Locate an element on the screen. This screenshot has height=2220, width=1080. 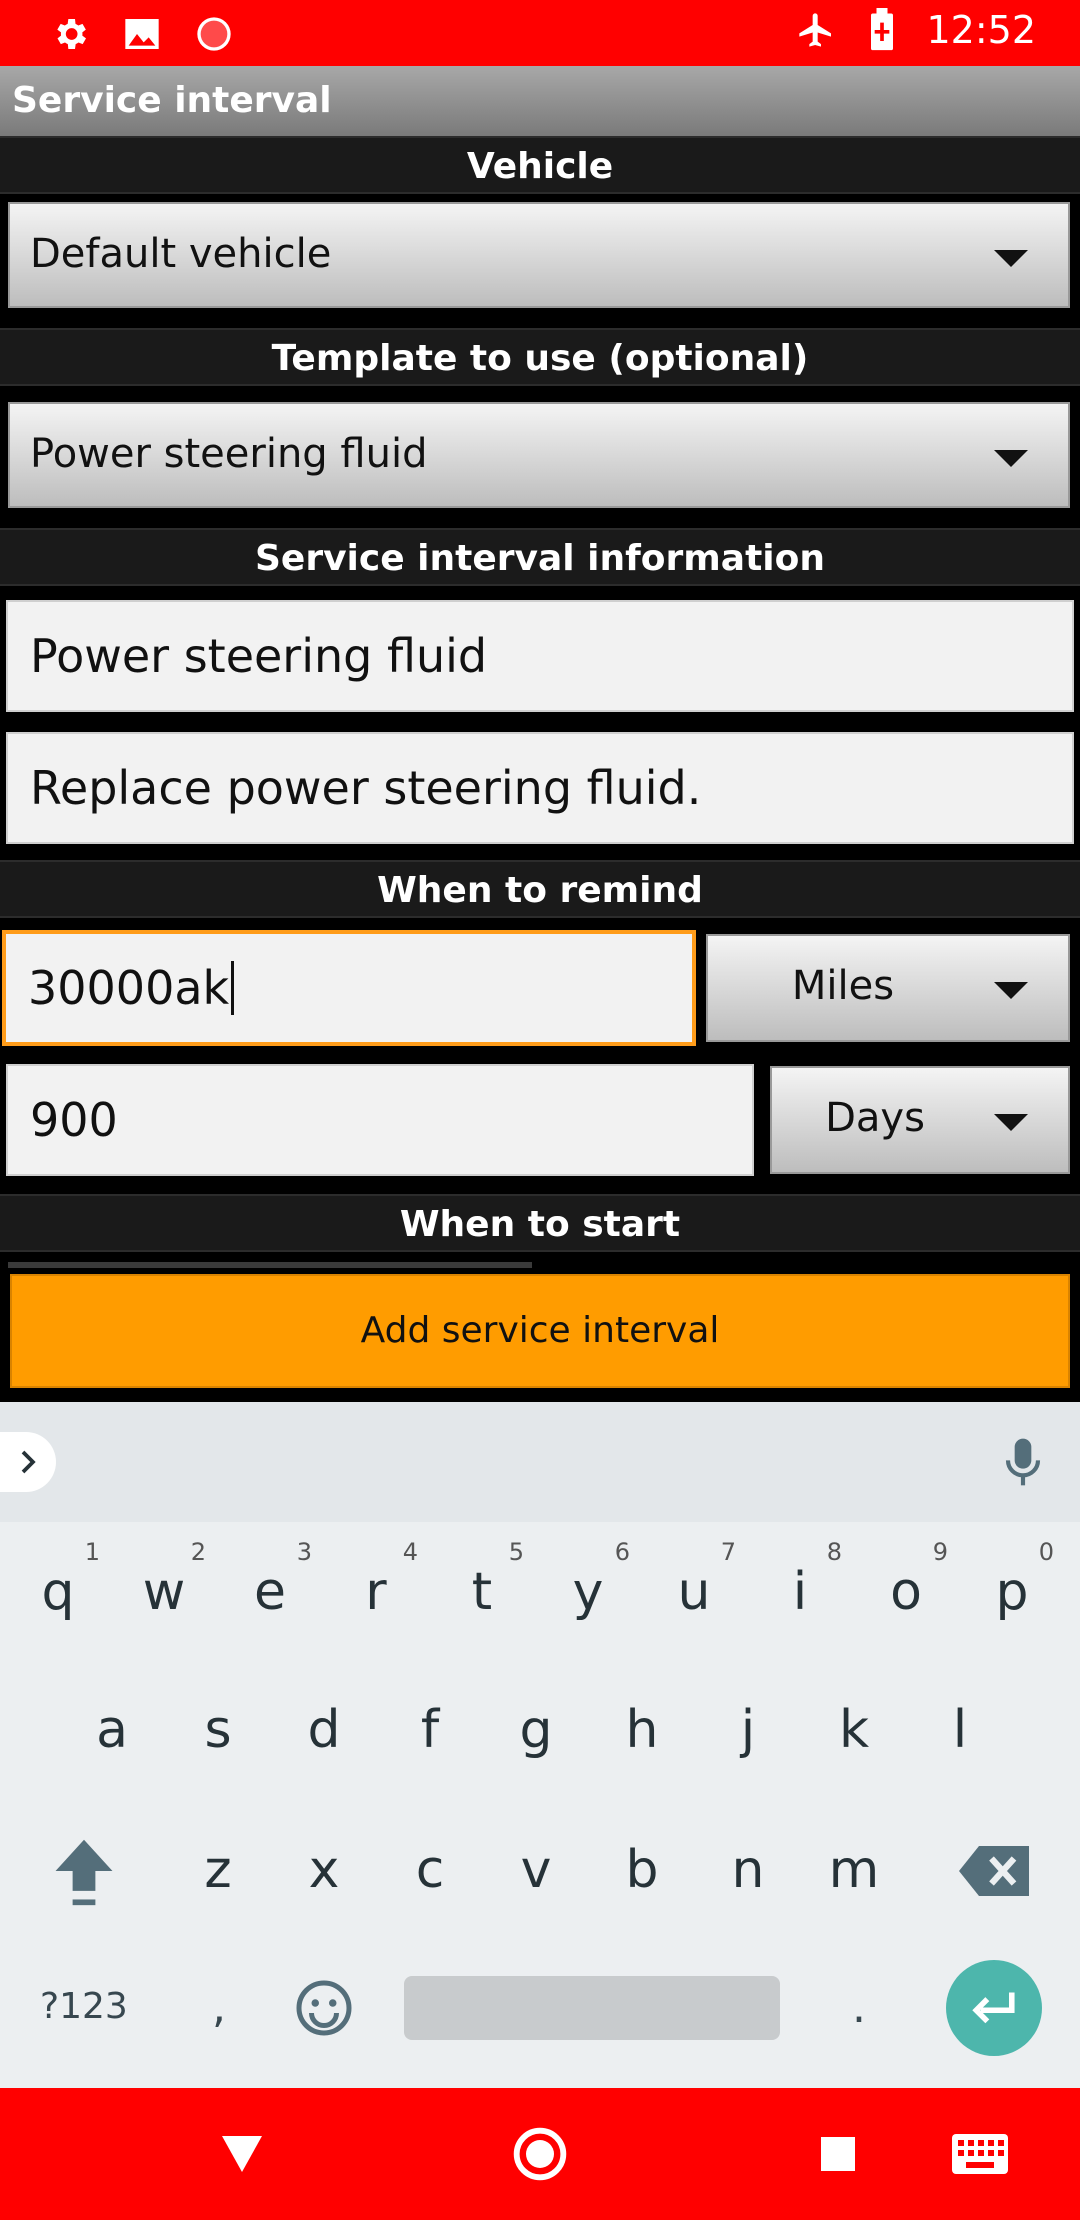
key-d: d is located at coordinates (324, 1730).